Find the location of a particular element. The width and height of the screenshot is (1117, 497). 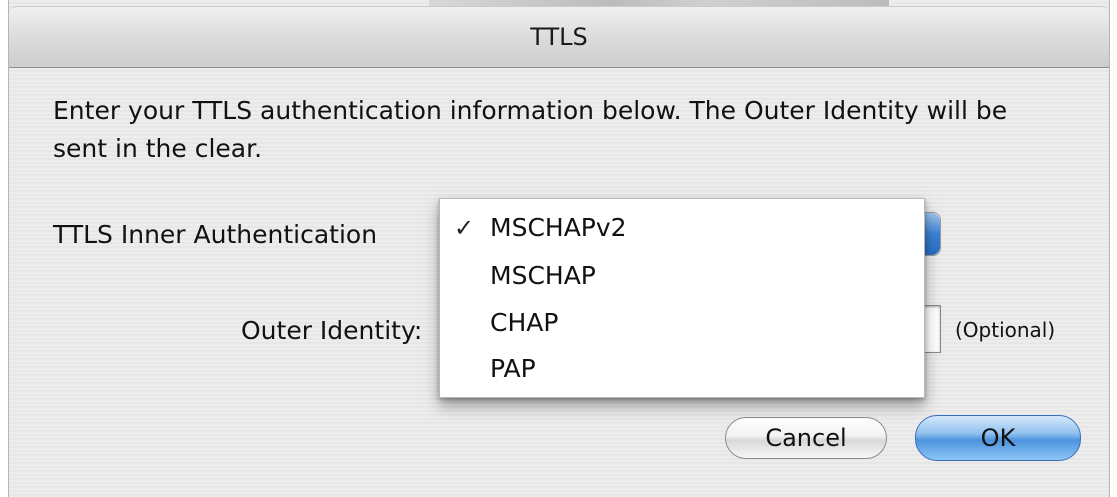

cancel-button: Cancel is located at coordinates (806, 438).